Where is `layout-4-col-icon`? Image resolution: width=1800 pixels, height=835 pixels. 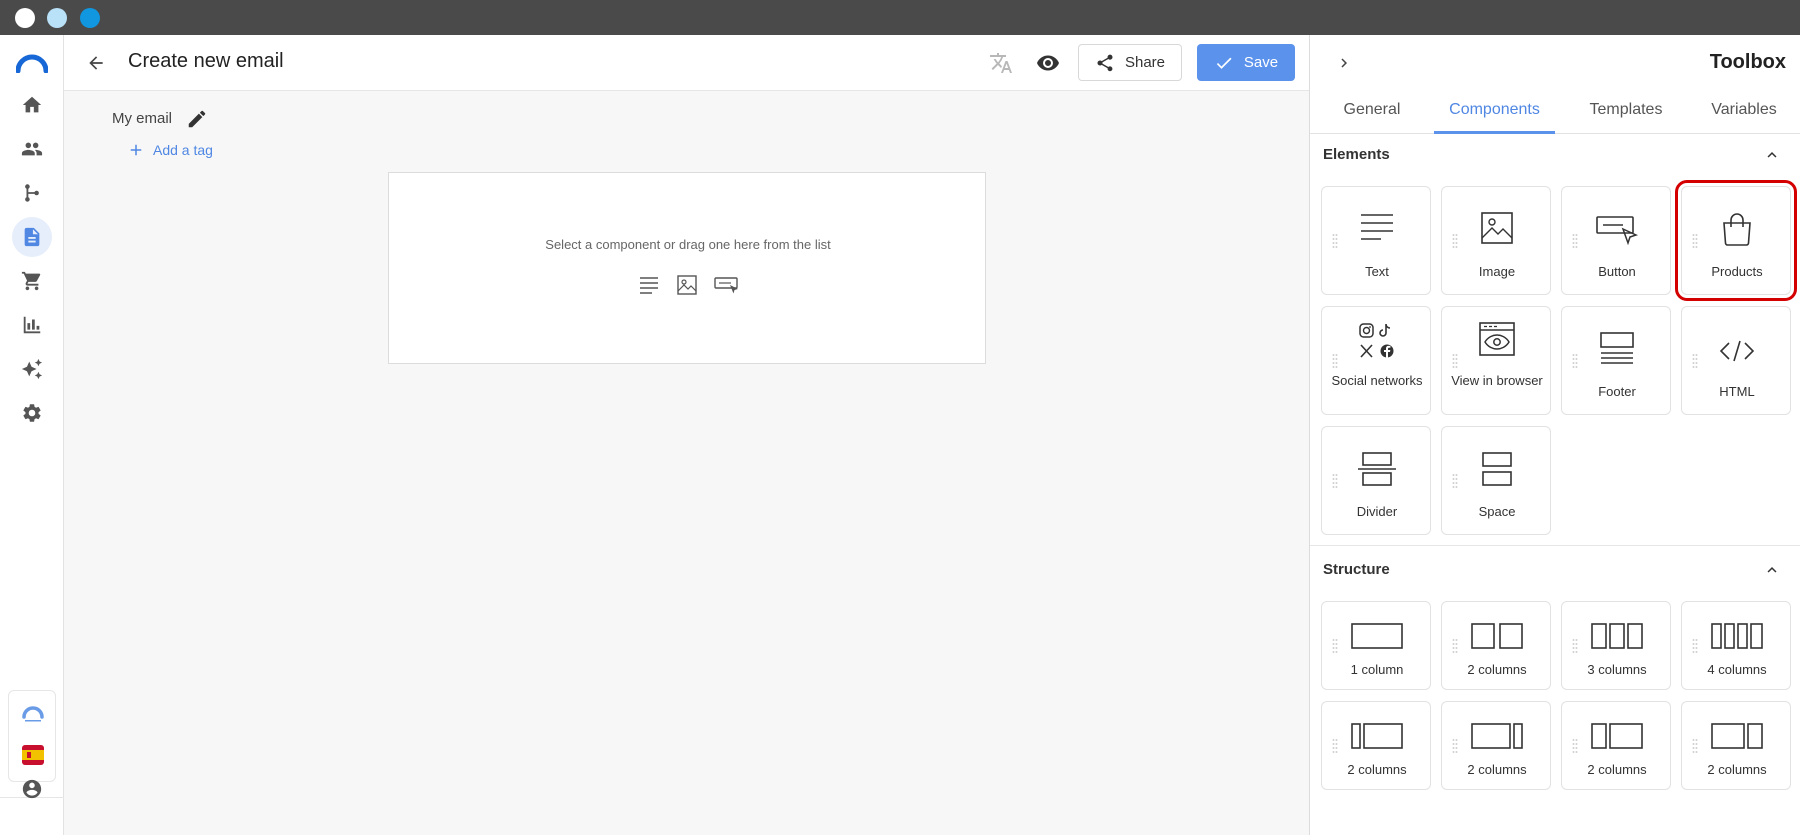 layout-4-col-icon is located at coordinates (1737, 636).